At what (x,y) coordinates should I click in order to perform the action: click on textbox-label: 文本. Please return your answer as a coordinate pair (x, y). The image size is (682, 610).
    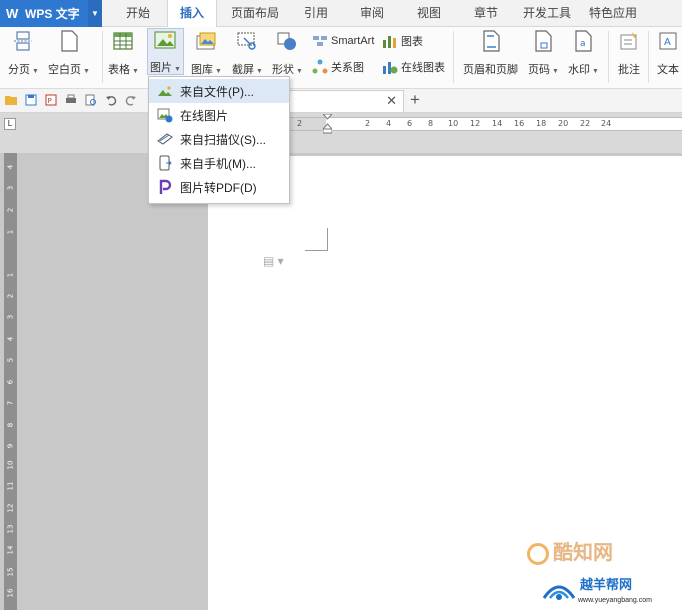
    Looking at the image, I should click on (668, 70).